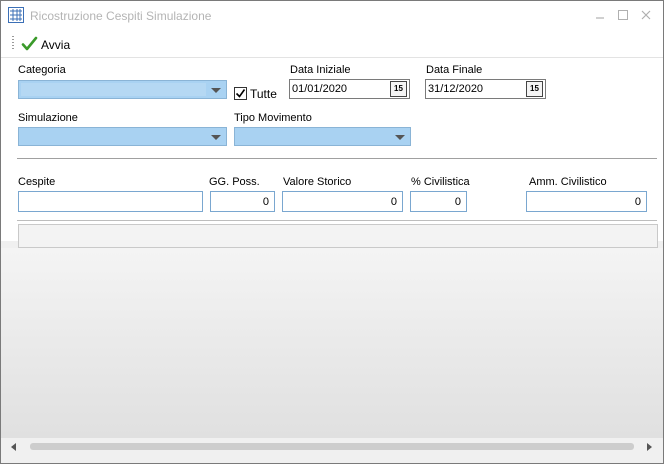 Image resolution: width=664 pixels, height=464 pixels. Describe the element at coordinates (568, 182) in the screenshot. I see `amm-civilistico-label: Amm. Civilistico` at that location.